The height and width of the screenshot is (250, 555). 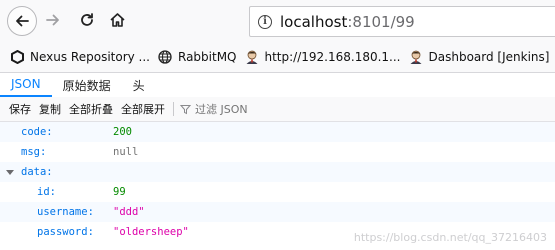 I want to click on forward-arrow-icon, so click(x=52, y=20).